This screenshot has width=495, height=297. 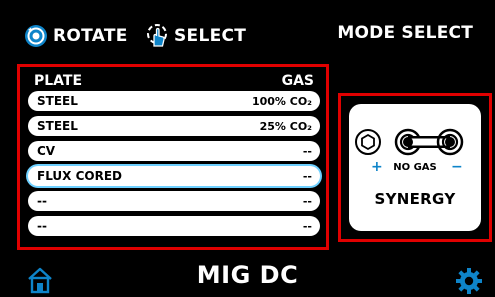 What do you see at coordinates (174, 81) in the screenshot?
I see `table-header: PLATE GAS` at bounding box center [174, 81].